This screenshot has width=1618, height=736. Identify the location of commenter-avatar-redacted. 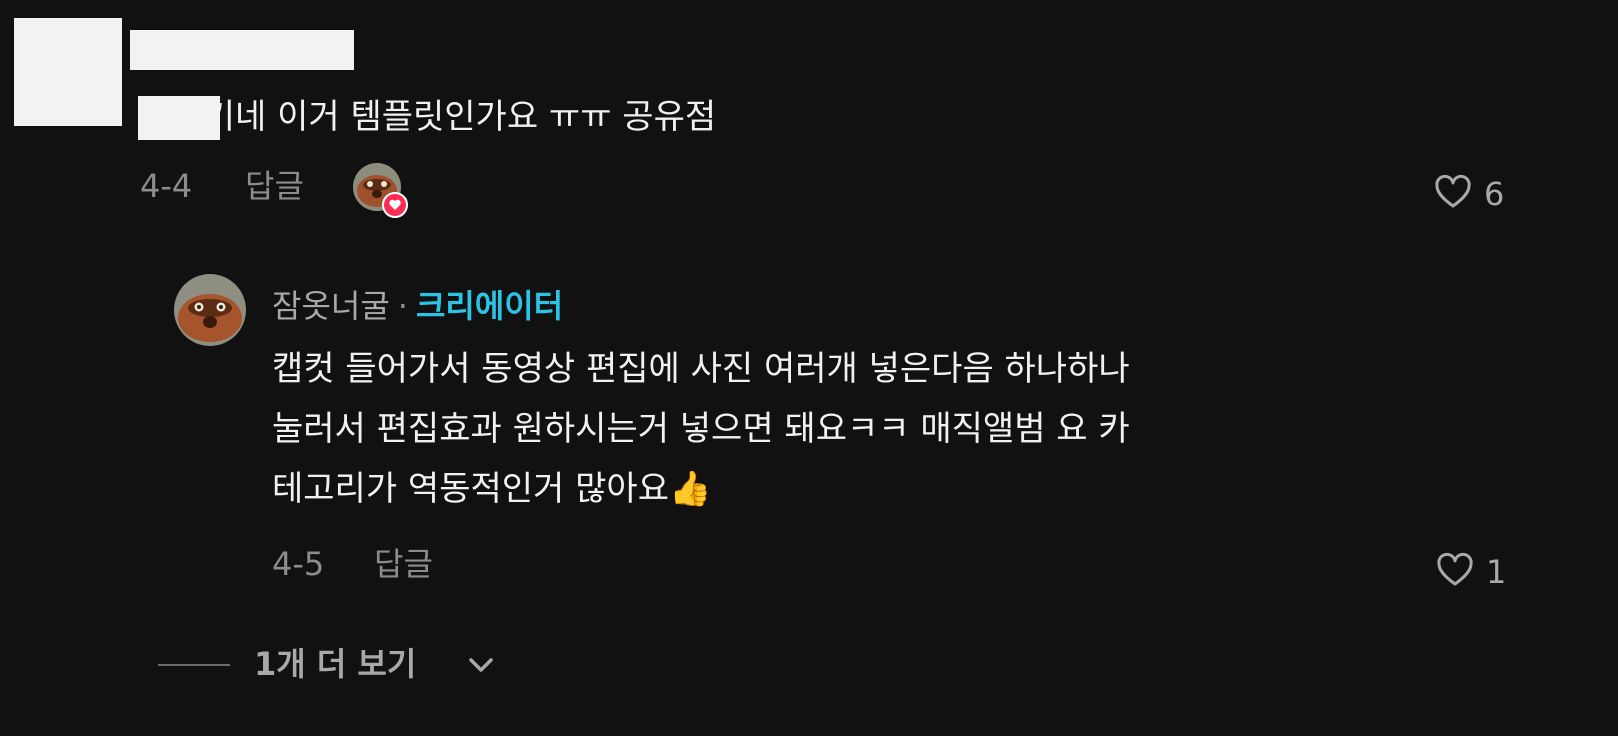
(68, 72).